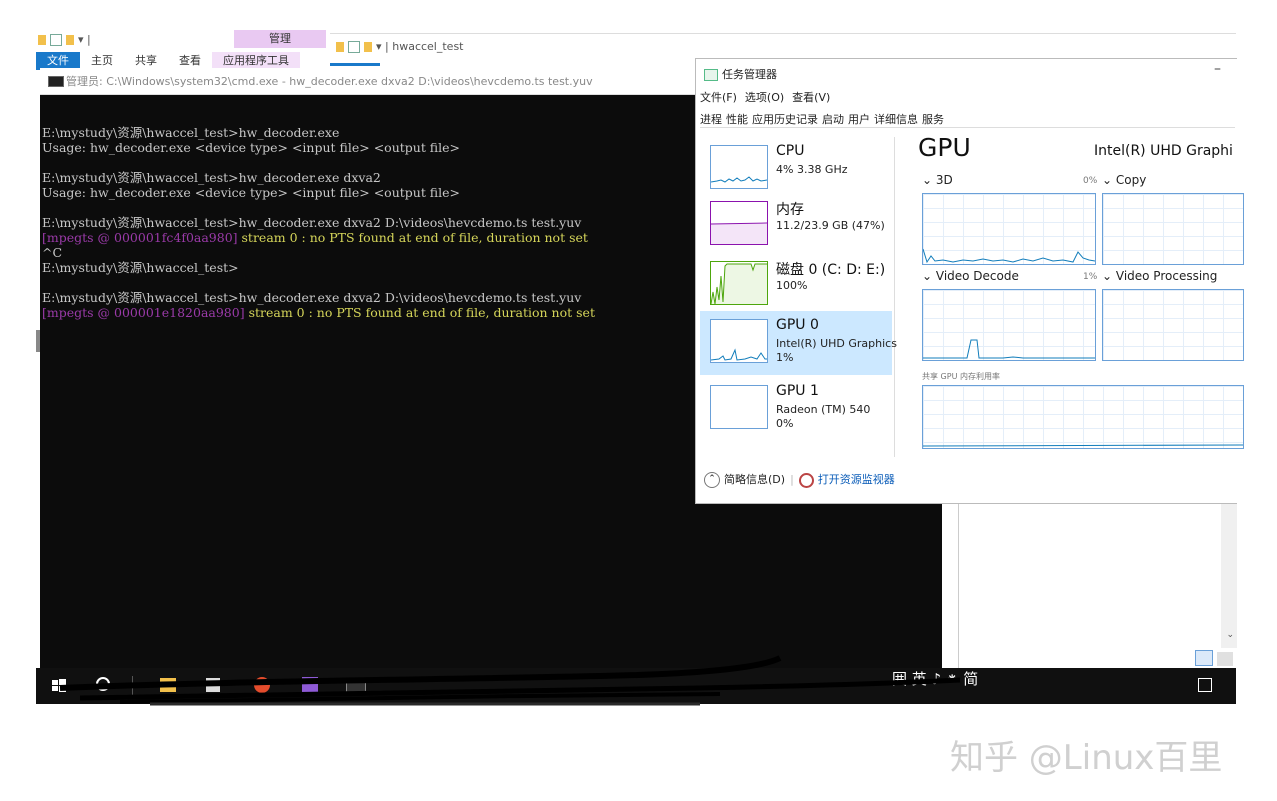  I want to click on menu-file: 文件(F), so click(718, 97).